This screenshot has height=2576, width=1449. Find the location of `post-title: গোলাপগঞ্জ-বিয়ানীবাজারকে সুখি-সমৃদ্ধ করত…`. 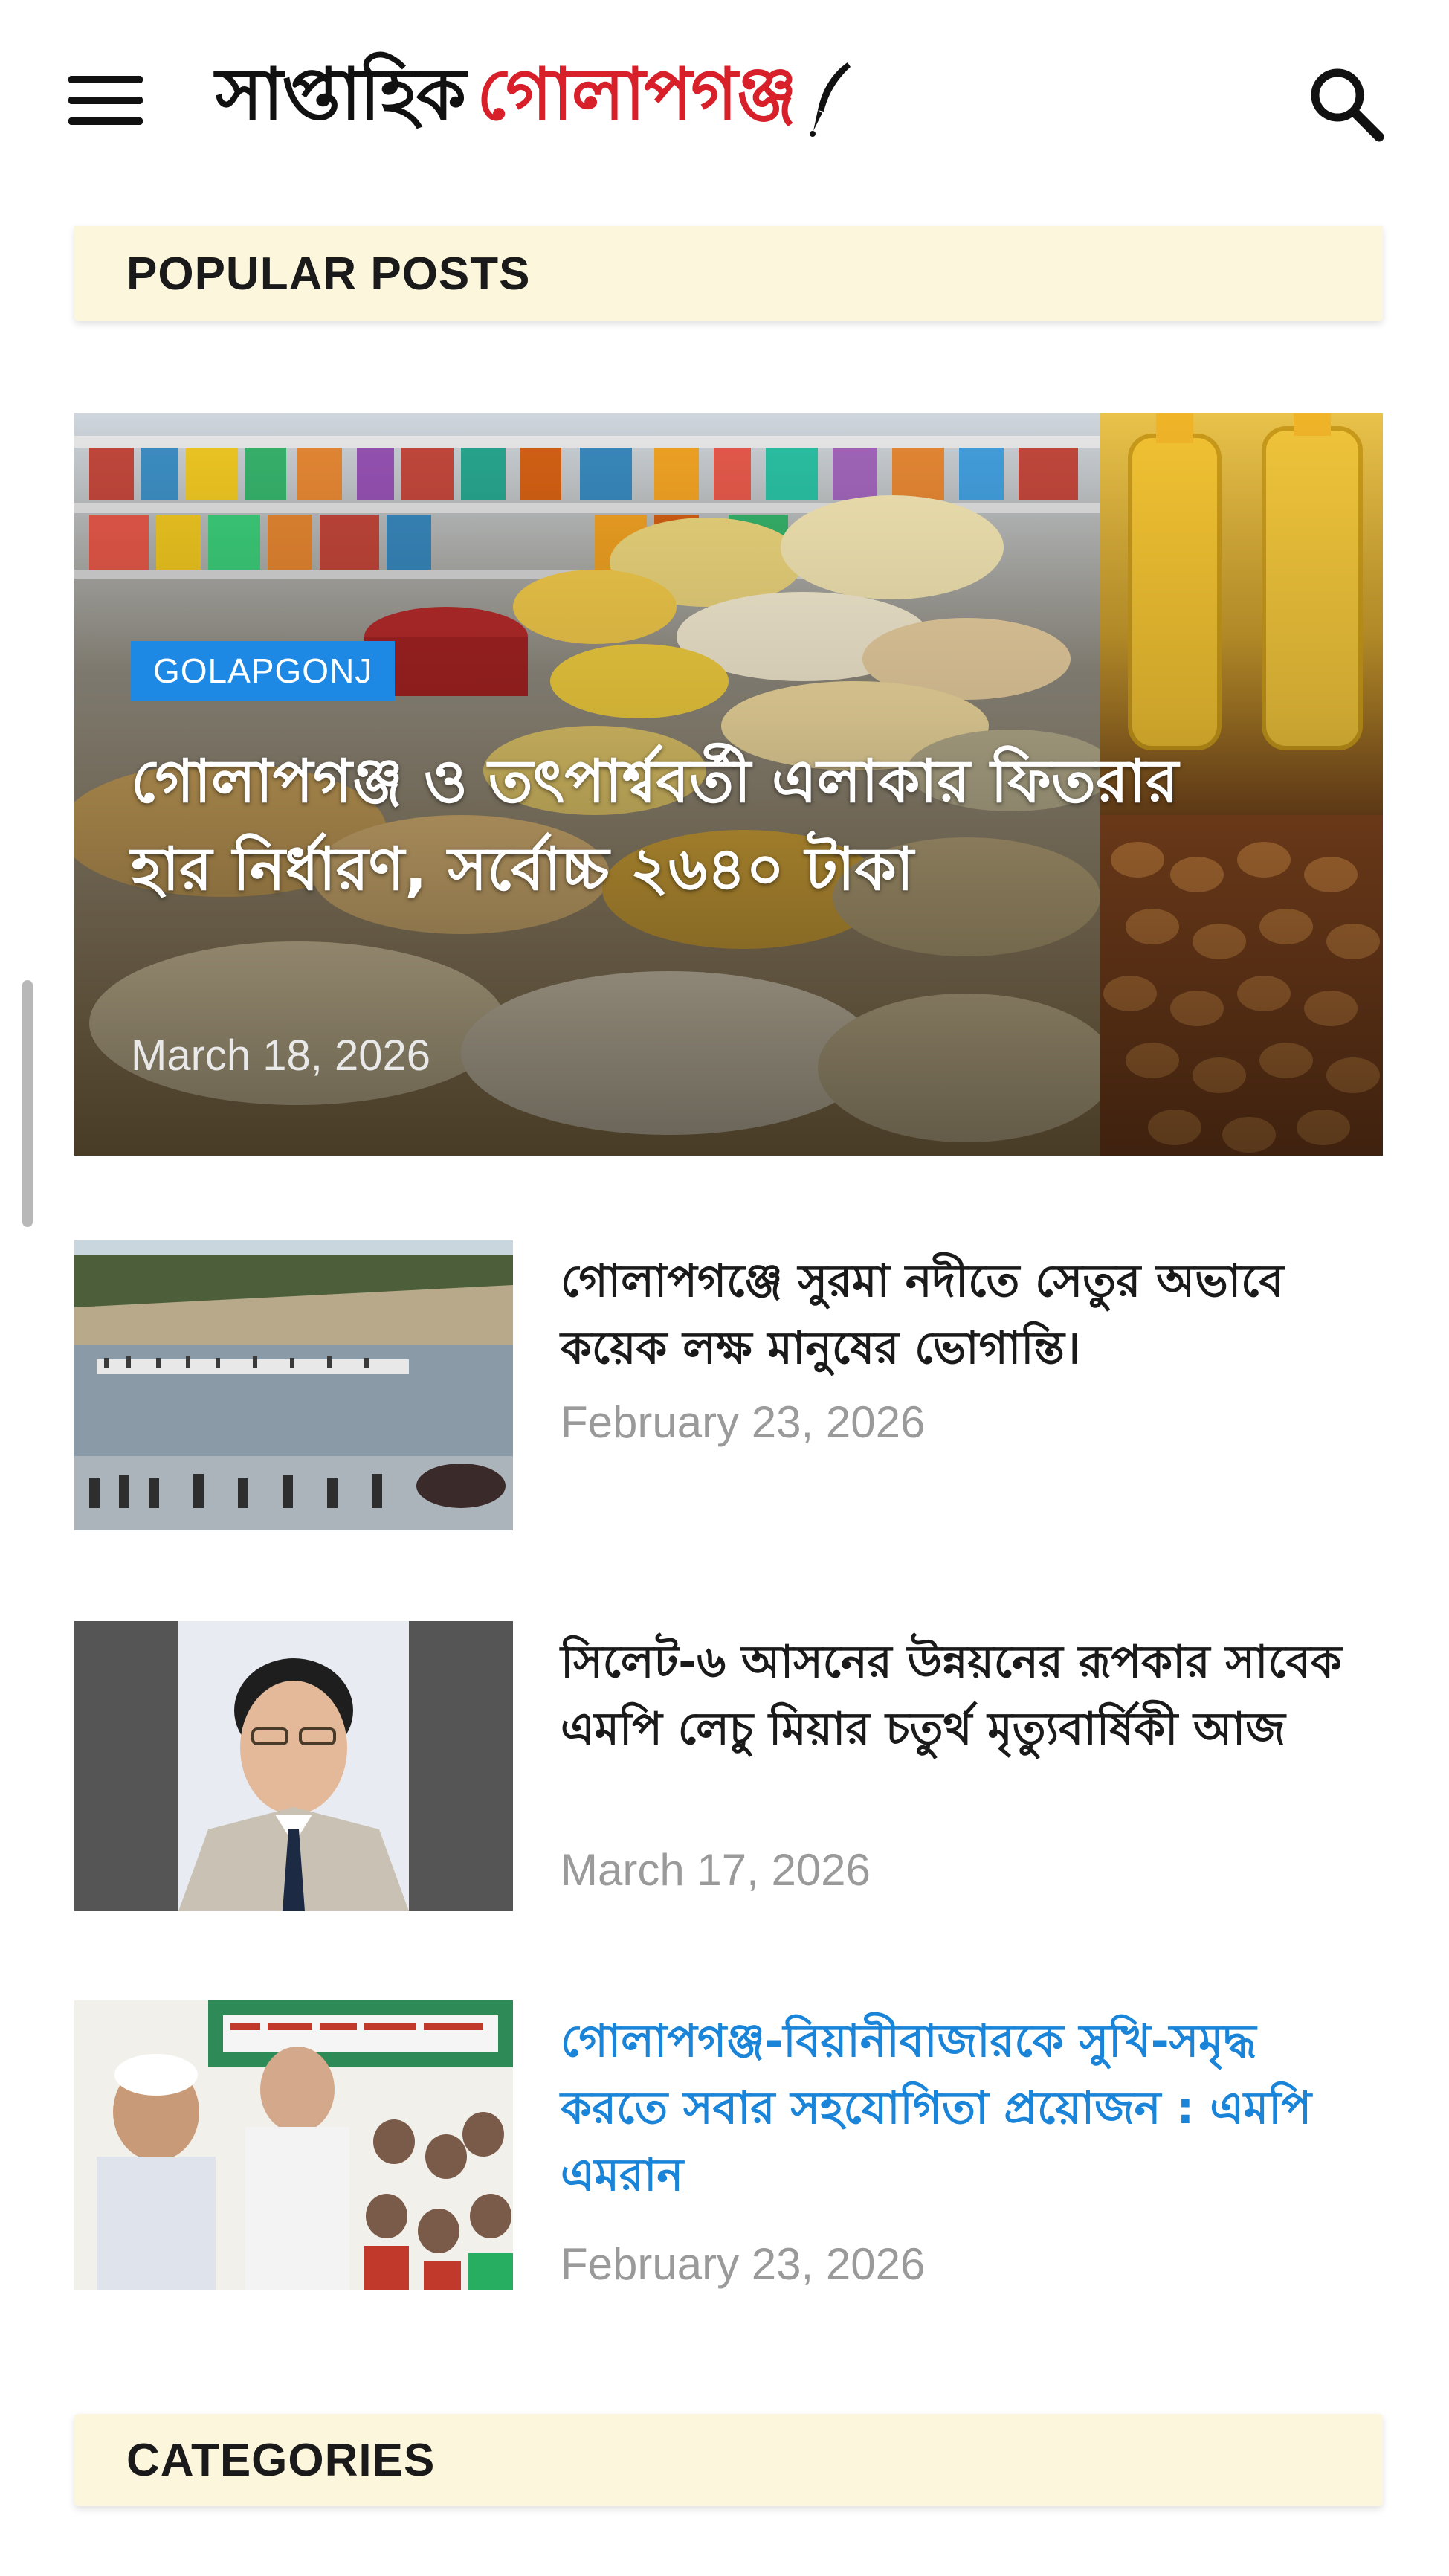

post-title: গোলাপগঞ্জ-বিয়ানীবাজারকে সুখি-সমৃদ্ধ করত… is located at coordinates (969, 2108).